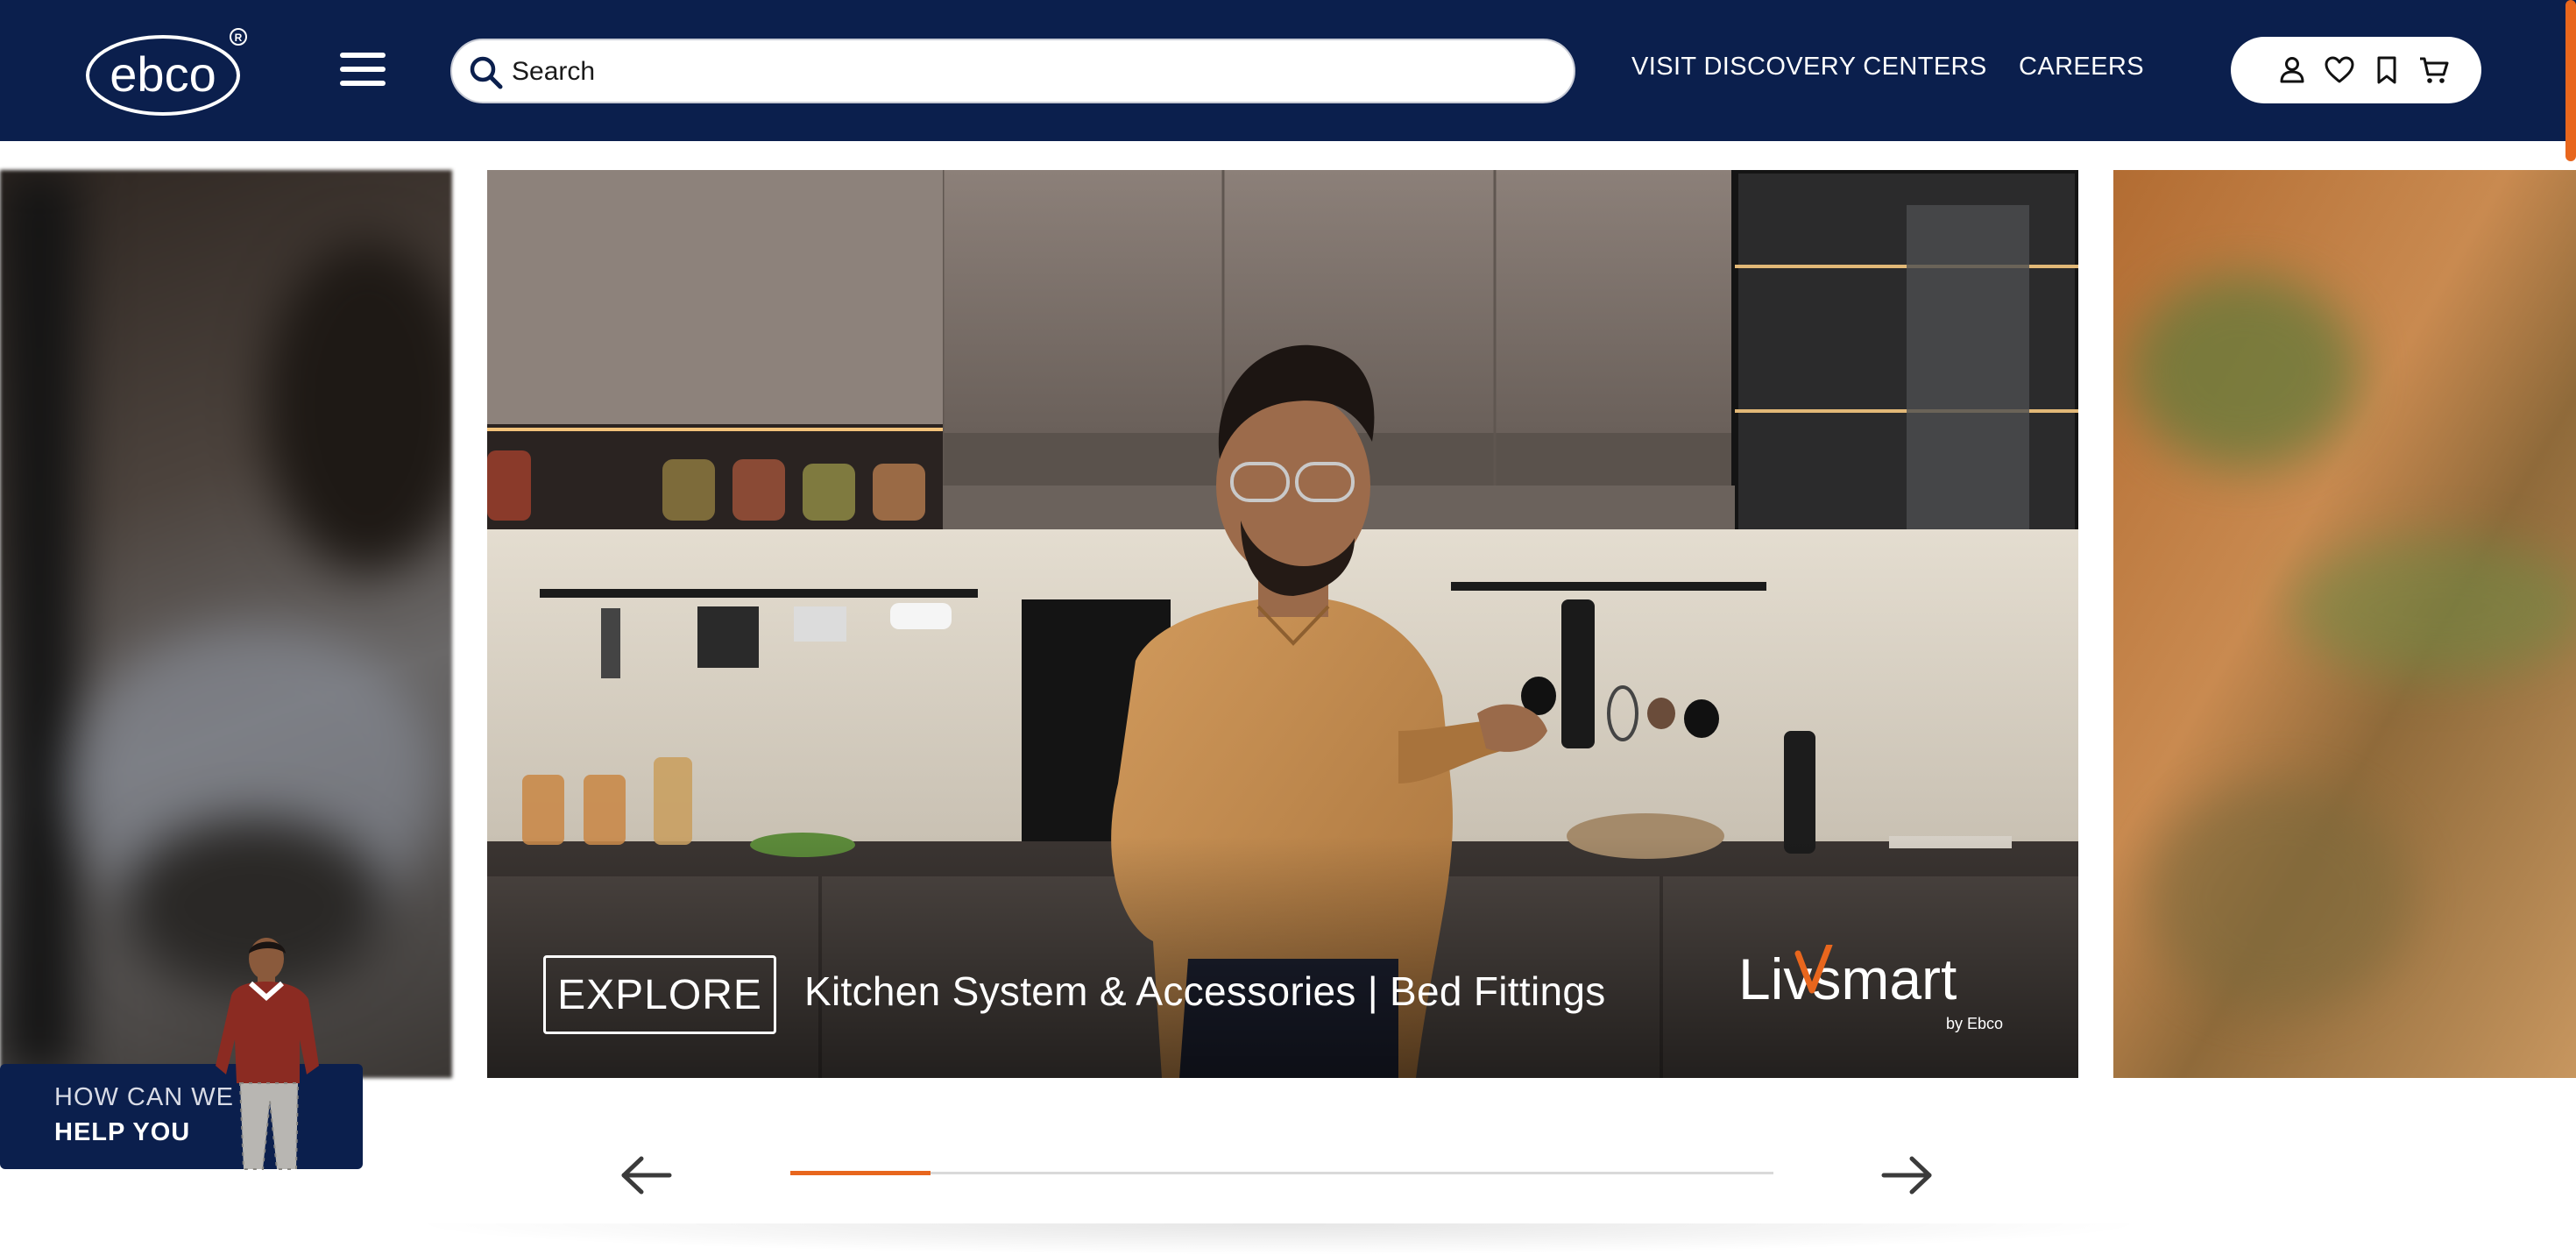  What do you see at coordinates (1279, 1239) in the screenshot?
I see `section-divider-shadow` at bounding box center [1279, 1239].